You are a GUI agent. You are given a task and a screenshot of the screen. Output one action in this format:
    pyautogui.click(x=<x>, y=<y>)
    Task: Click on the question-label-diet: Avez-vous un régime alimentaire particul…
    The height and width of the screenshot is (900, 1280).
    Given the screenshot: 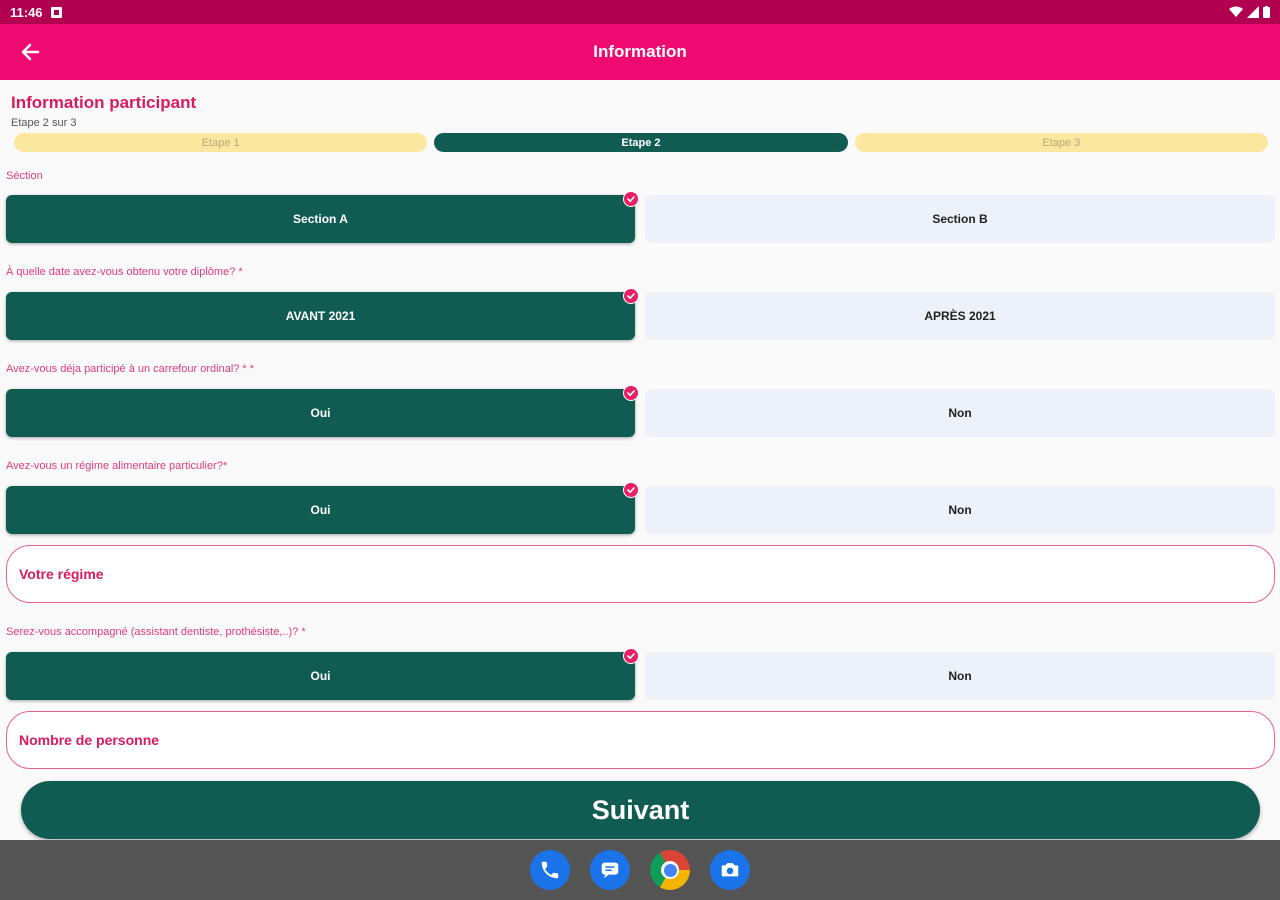 What is the action you would take?
    pyautogui.click(x=117, y=466)
    